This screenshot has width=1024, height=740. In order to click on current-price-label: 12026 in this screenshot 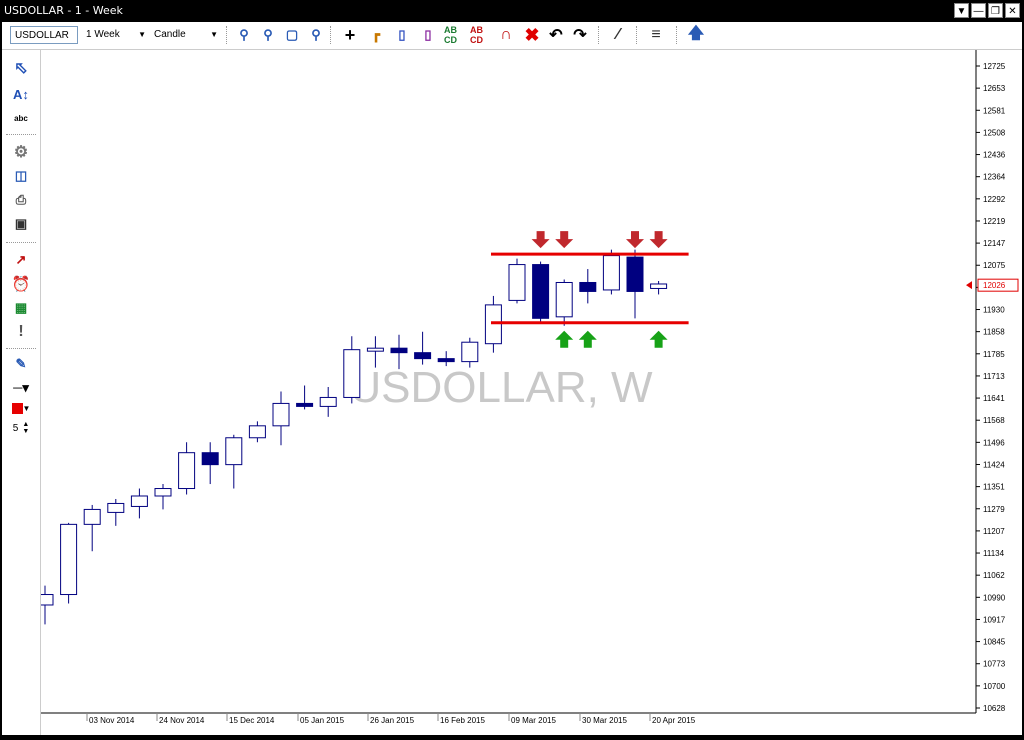, I will do `click(994, 285)`.